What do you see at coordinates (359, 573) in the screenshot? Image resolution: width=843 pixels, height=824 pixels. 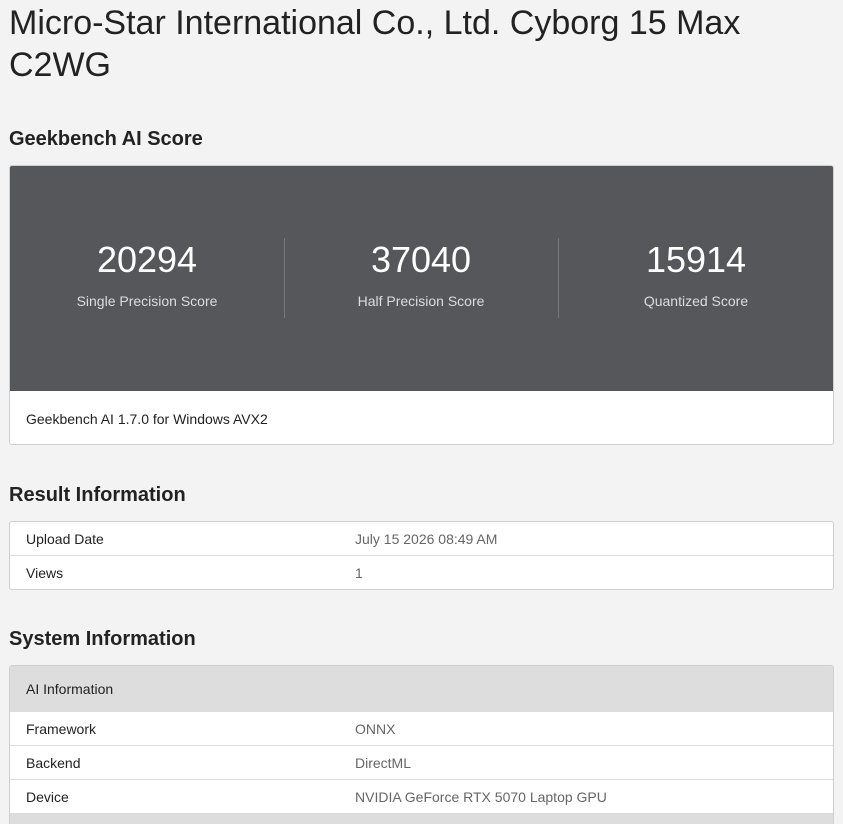 I see `row-value: 1` at bounding box center [359, 573].